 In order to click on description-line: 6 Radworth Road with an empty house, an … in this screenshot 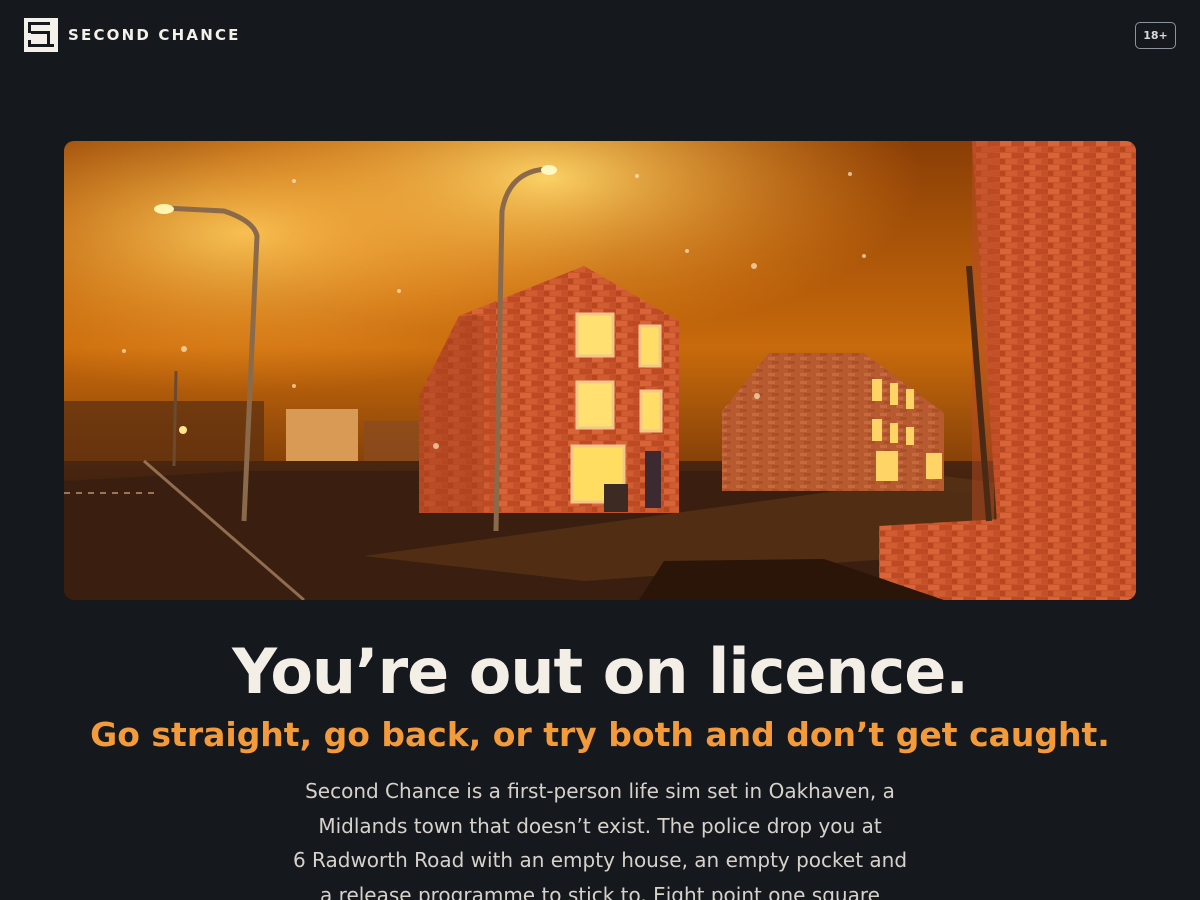, I will do `click(600, 860)`.